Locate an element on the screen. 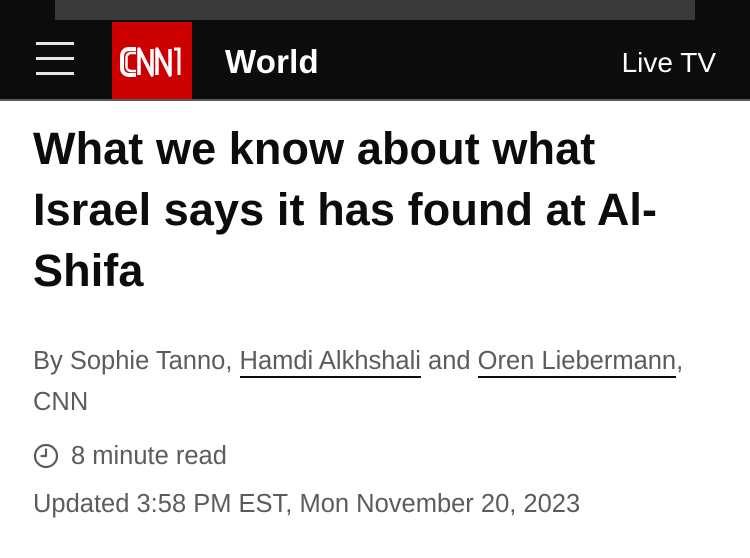 Image resolution: width=750 pixels, height=558 pixels. read-time: 8 minute read is located at coordinates (130, 456).